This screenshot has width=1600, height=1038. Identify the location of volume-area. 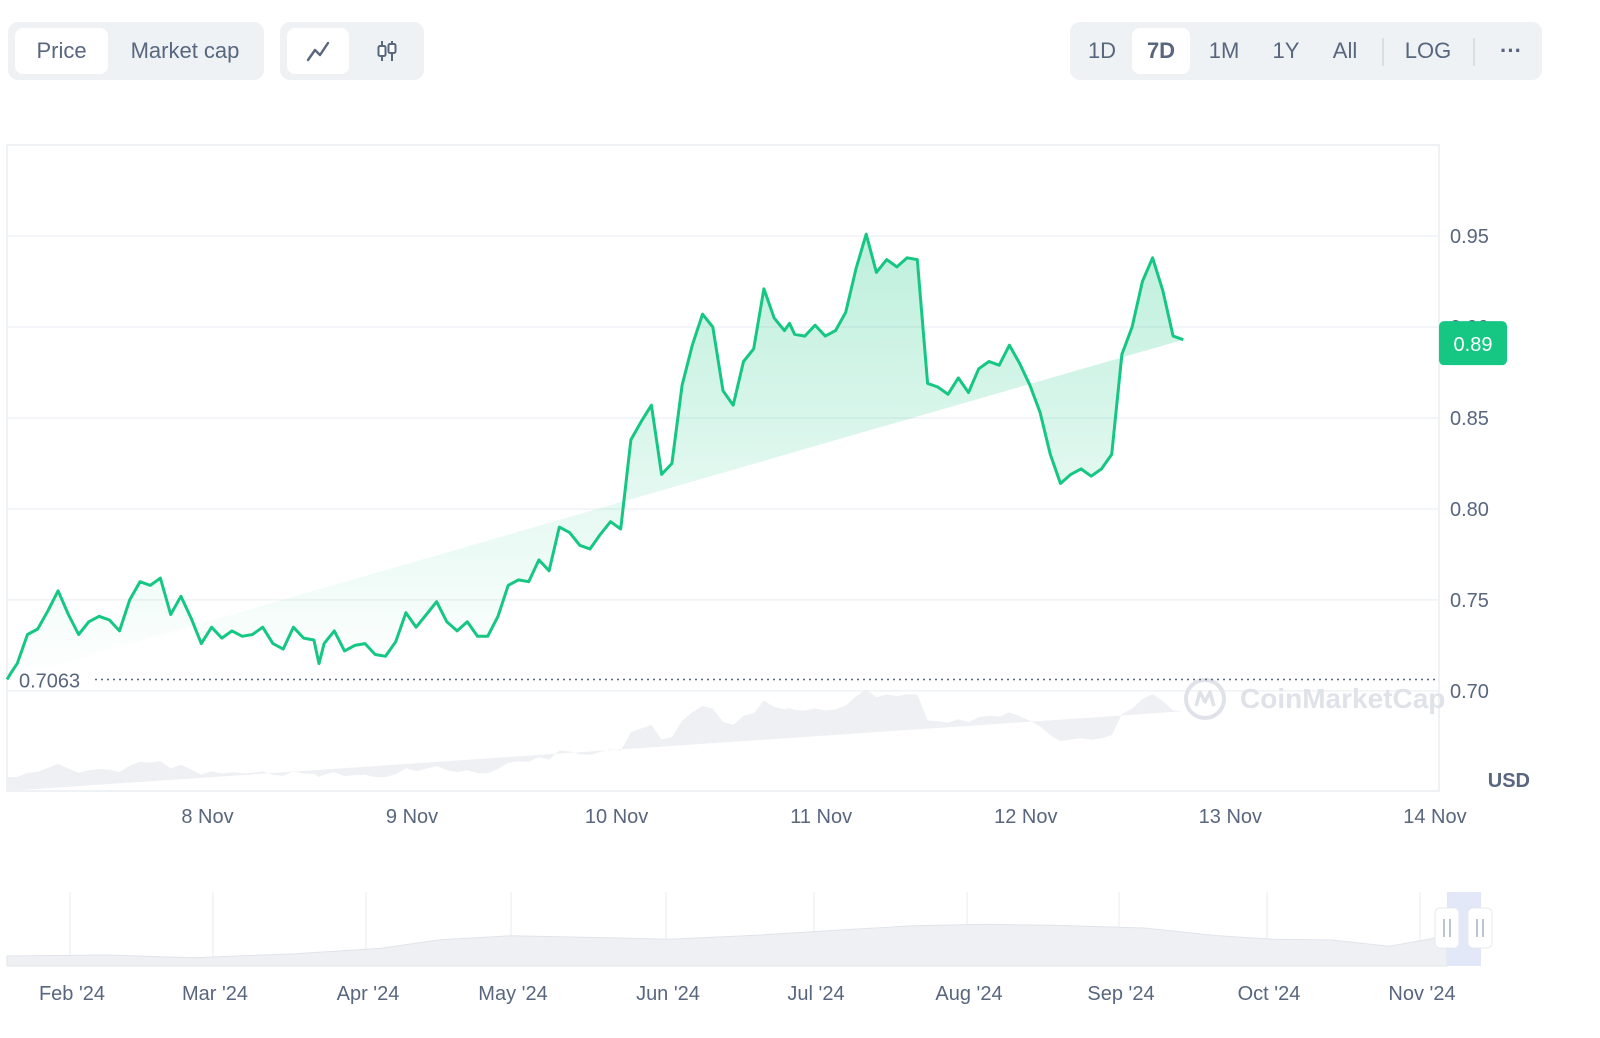
(595, 740).